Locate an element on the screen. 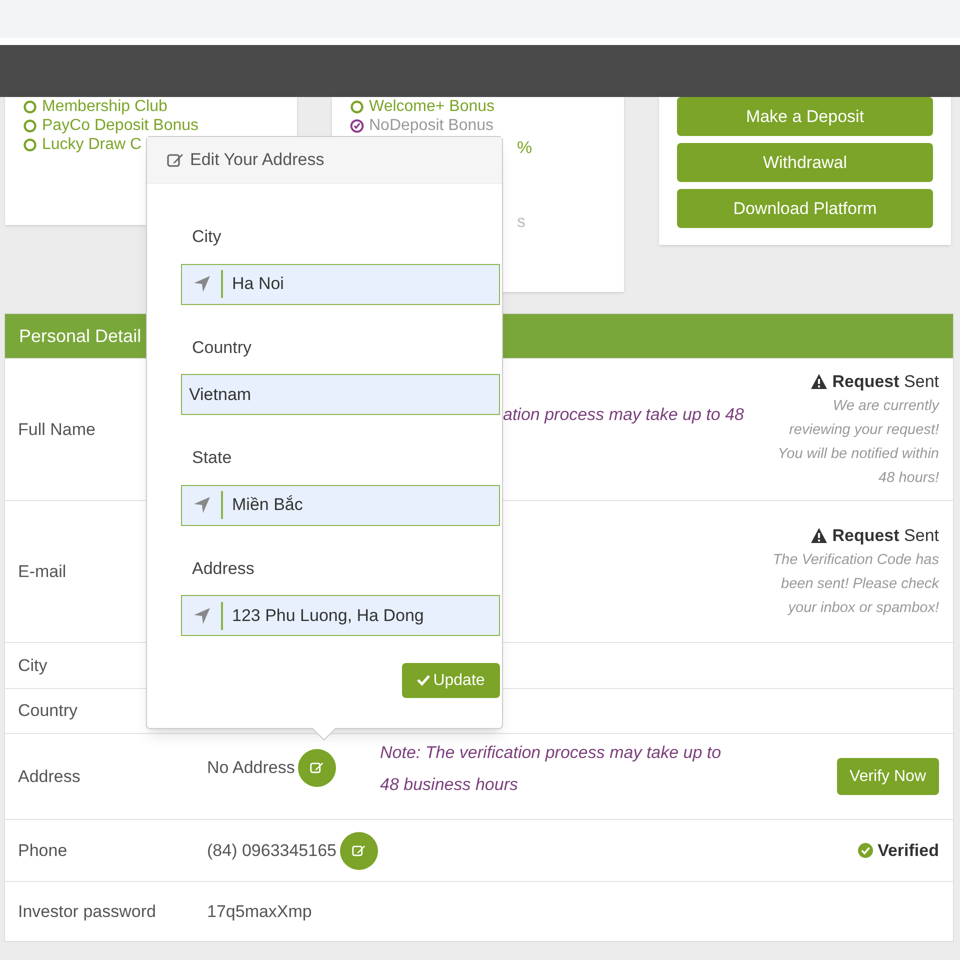 Image resolution: width=960 pixels, height=960 pixels. action-button: Download Platform is located at coordinates (805, 208).